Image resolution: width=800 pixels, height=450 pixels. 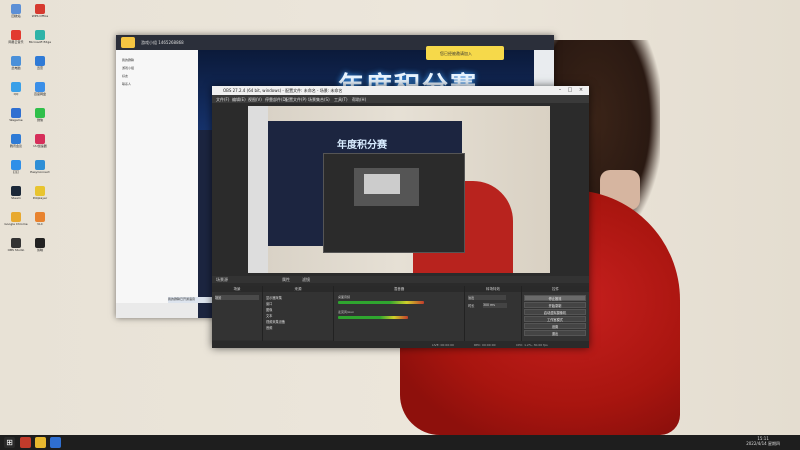 What do you see at coordinates (319, 100) in the screenshot?
I see `menu-scene-collection: 场景集合(S)` at bounding box center [319, 100].